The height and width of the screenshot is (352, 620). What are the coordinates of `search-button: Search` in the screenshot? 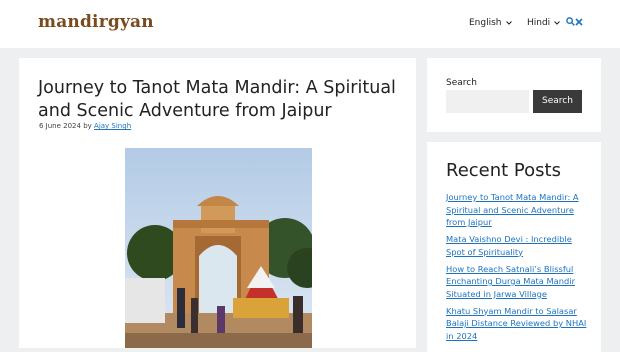 It's located at (557, 101).